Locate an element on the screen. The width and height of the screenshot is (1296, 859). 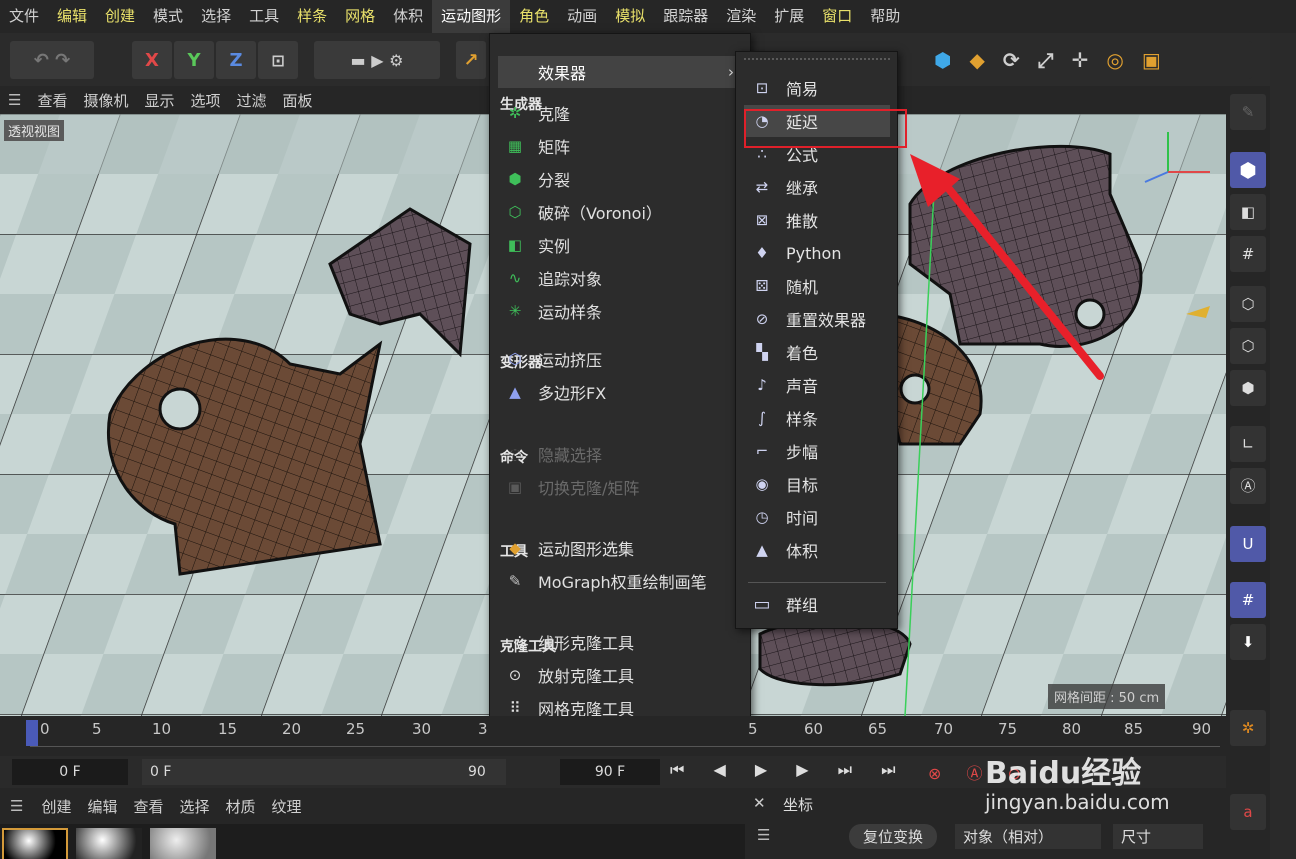
menu-item: 帮助 is located at coordinates (885, 16).